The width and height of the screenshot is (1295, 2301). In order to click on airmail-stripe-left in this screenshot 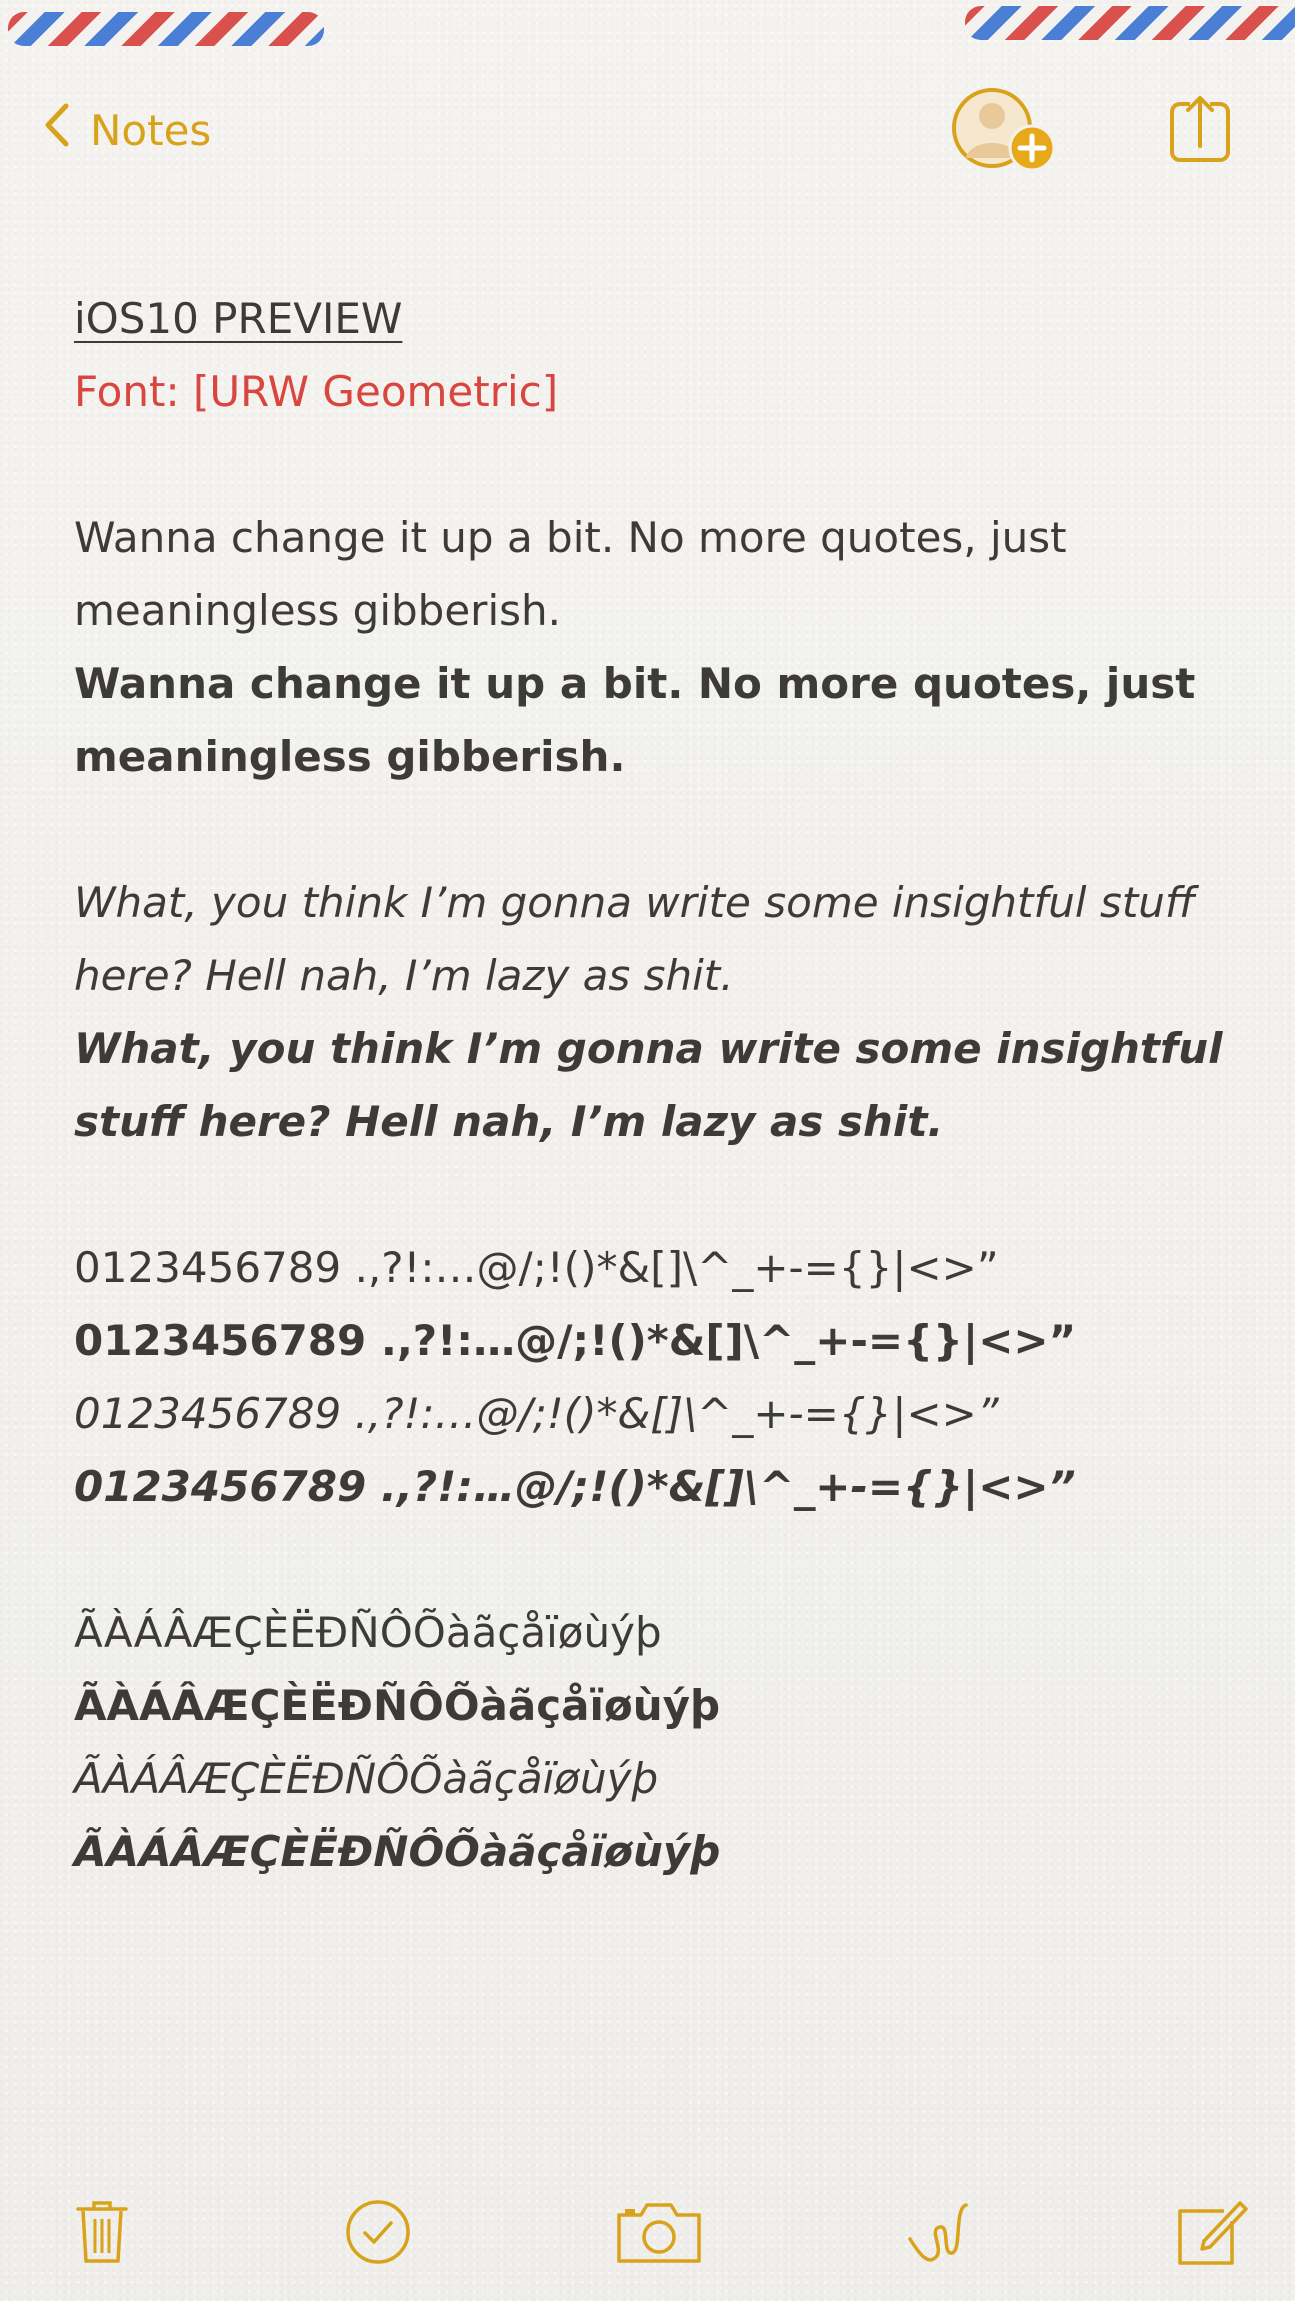, I will do `click(166, 29)`.